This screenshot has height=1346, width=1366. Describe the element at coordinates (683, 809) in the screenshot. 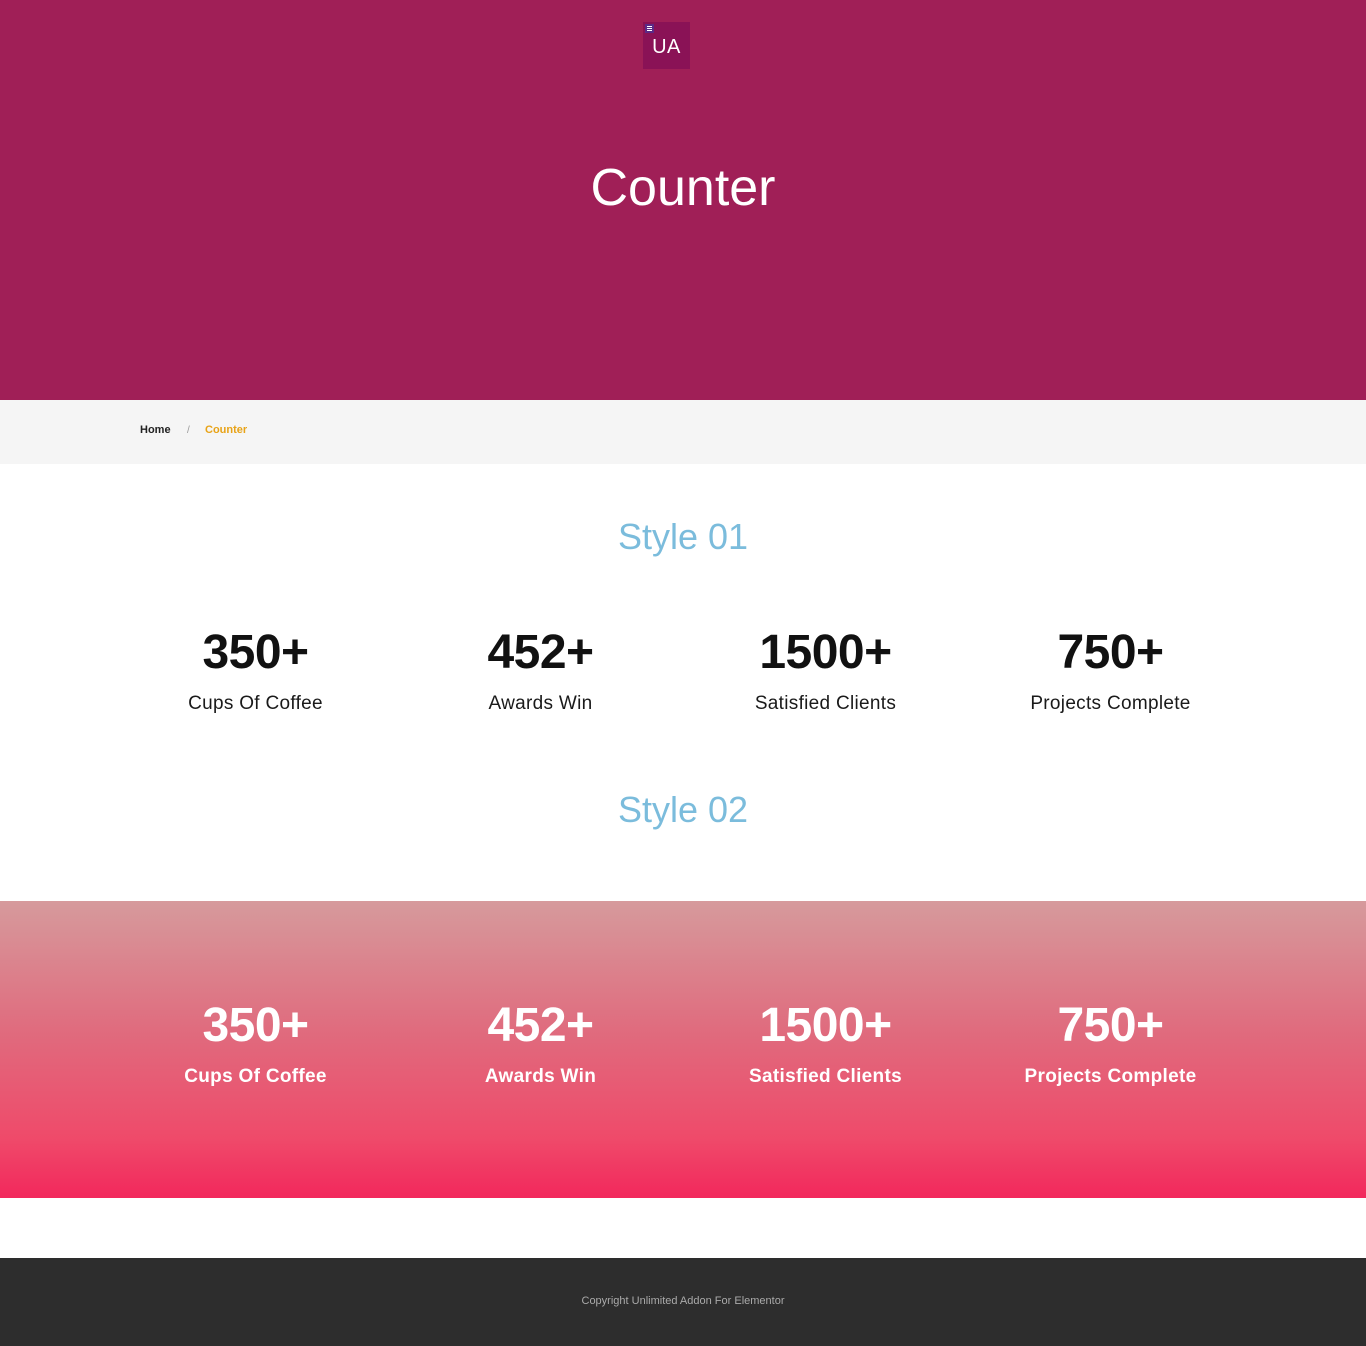

I see `style-02-heading: Style 02` at that location.